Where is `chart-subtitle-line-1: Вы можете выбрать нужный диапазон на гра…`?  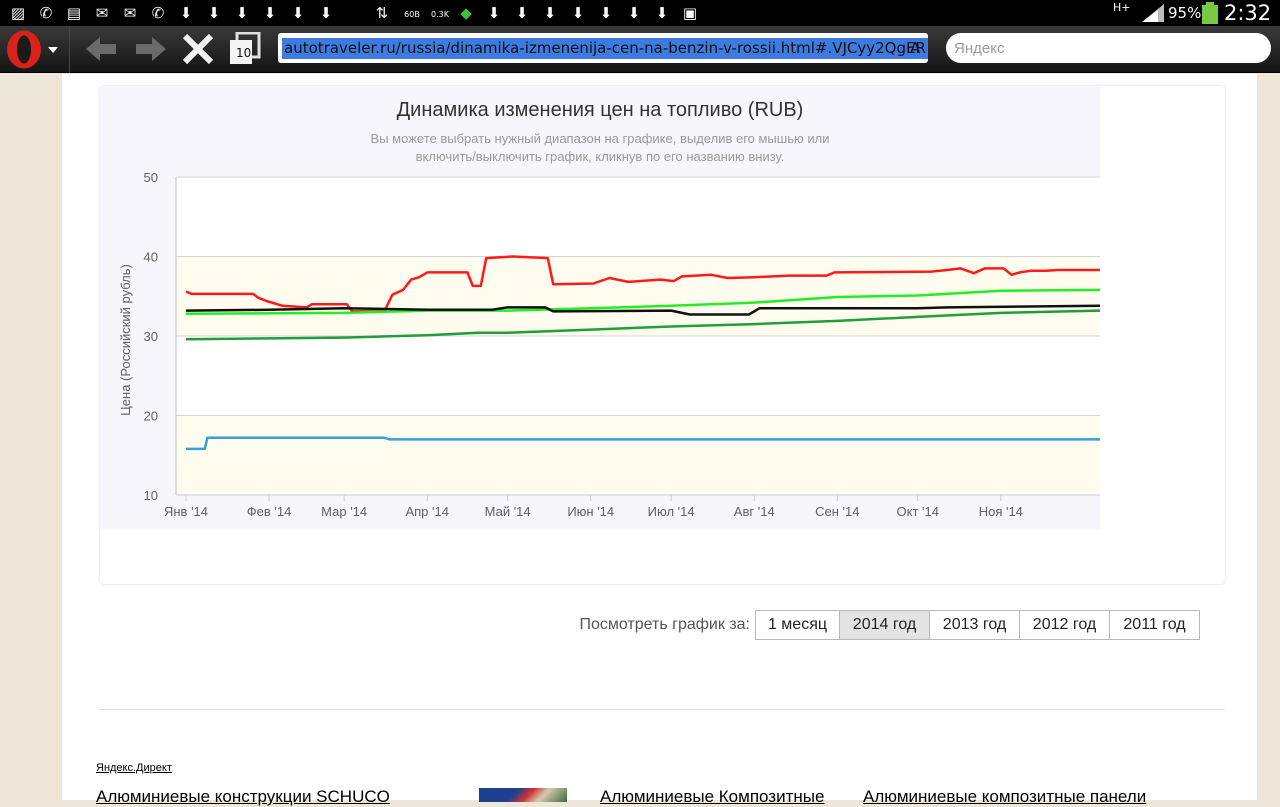
chart-subtitle-line-1: Вы можете выбрать нужный диапазон на гра… is located at coordinates (600, 138).